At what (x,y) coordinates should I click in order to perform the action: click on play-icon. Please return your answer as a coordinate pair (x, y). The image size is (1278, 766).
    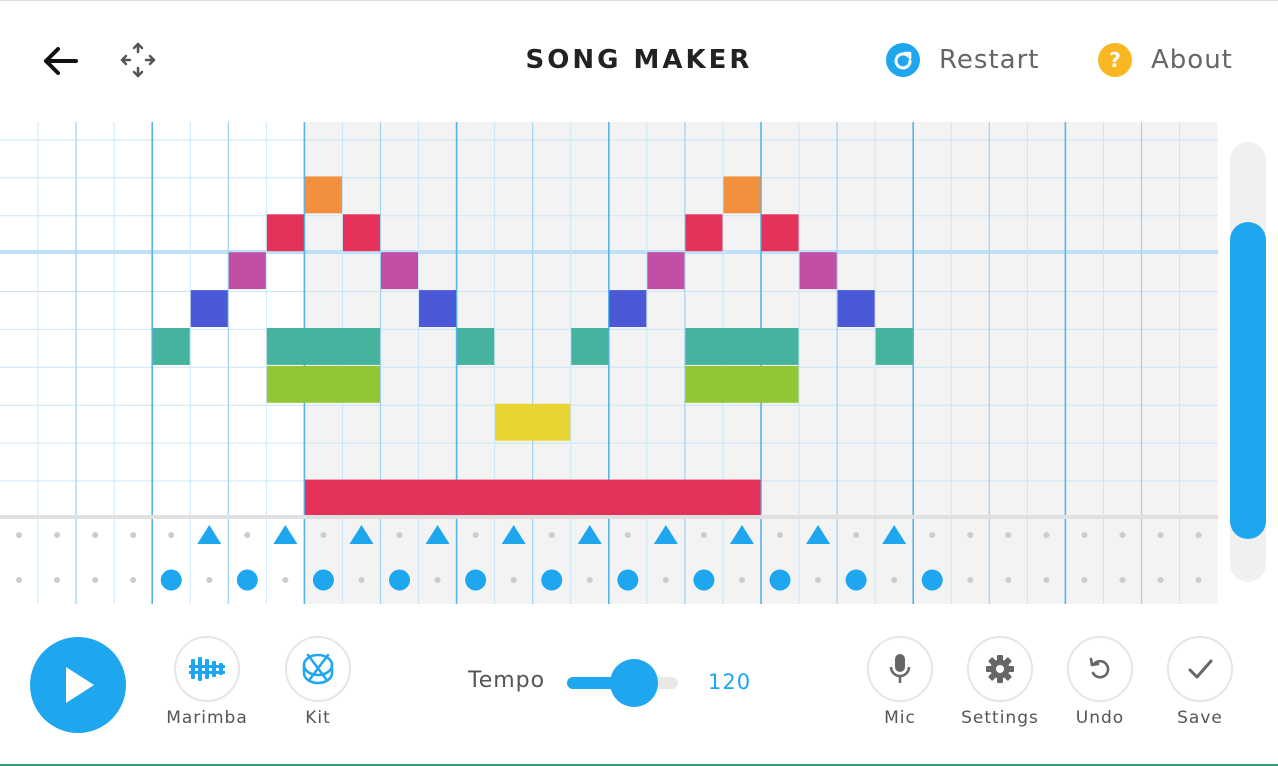
    Looking at the image, I should click on (80, 685).